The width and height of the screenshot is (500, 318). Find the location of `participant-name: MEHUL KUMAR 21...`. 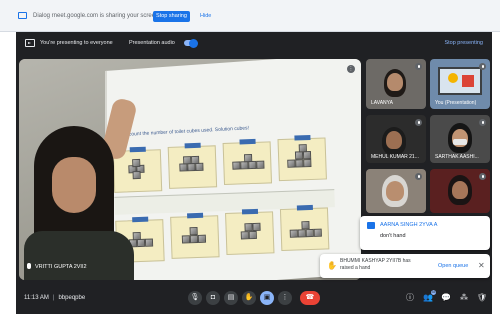

participant-name: MEHUL KUMAR 21... is located at coordinates (395, 157).